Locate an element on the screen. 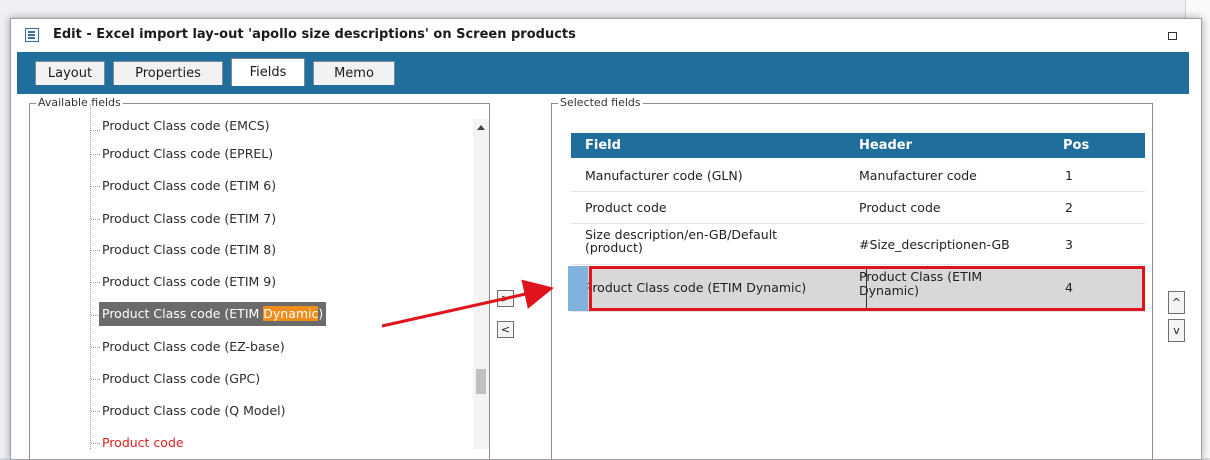  tree-item-etim6: Product Class code (ETIM 6) is located at coordinates (189, 186).